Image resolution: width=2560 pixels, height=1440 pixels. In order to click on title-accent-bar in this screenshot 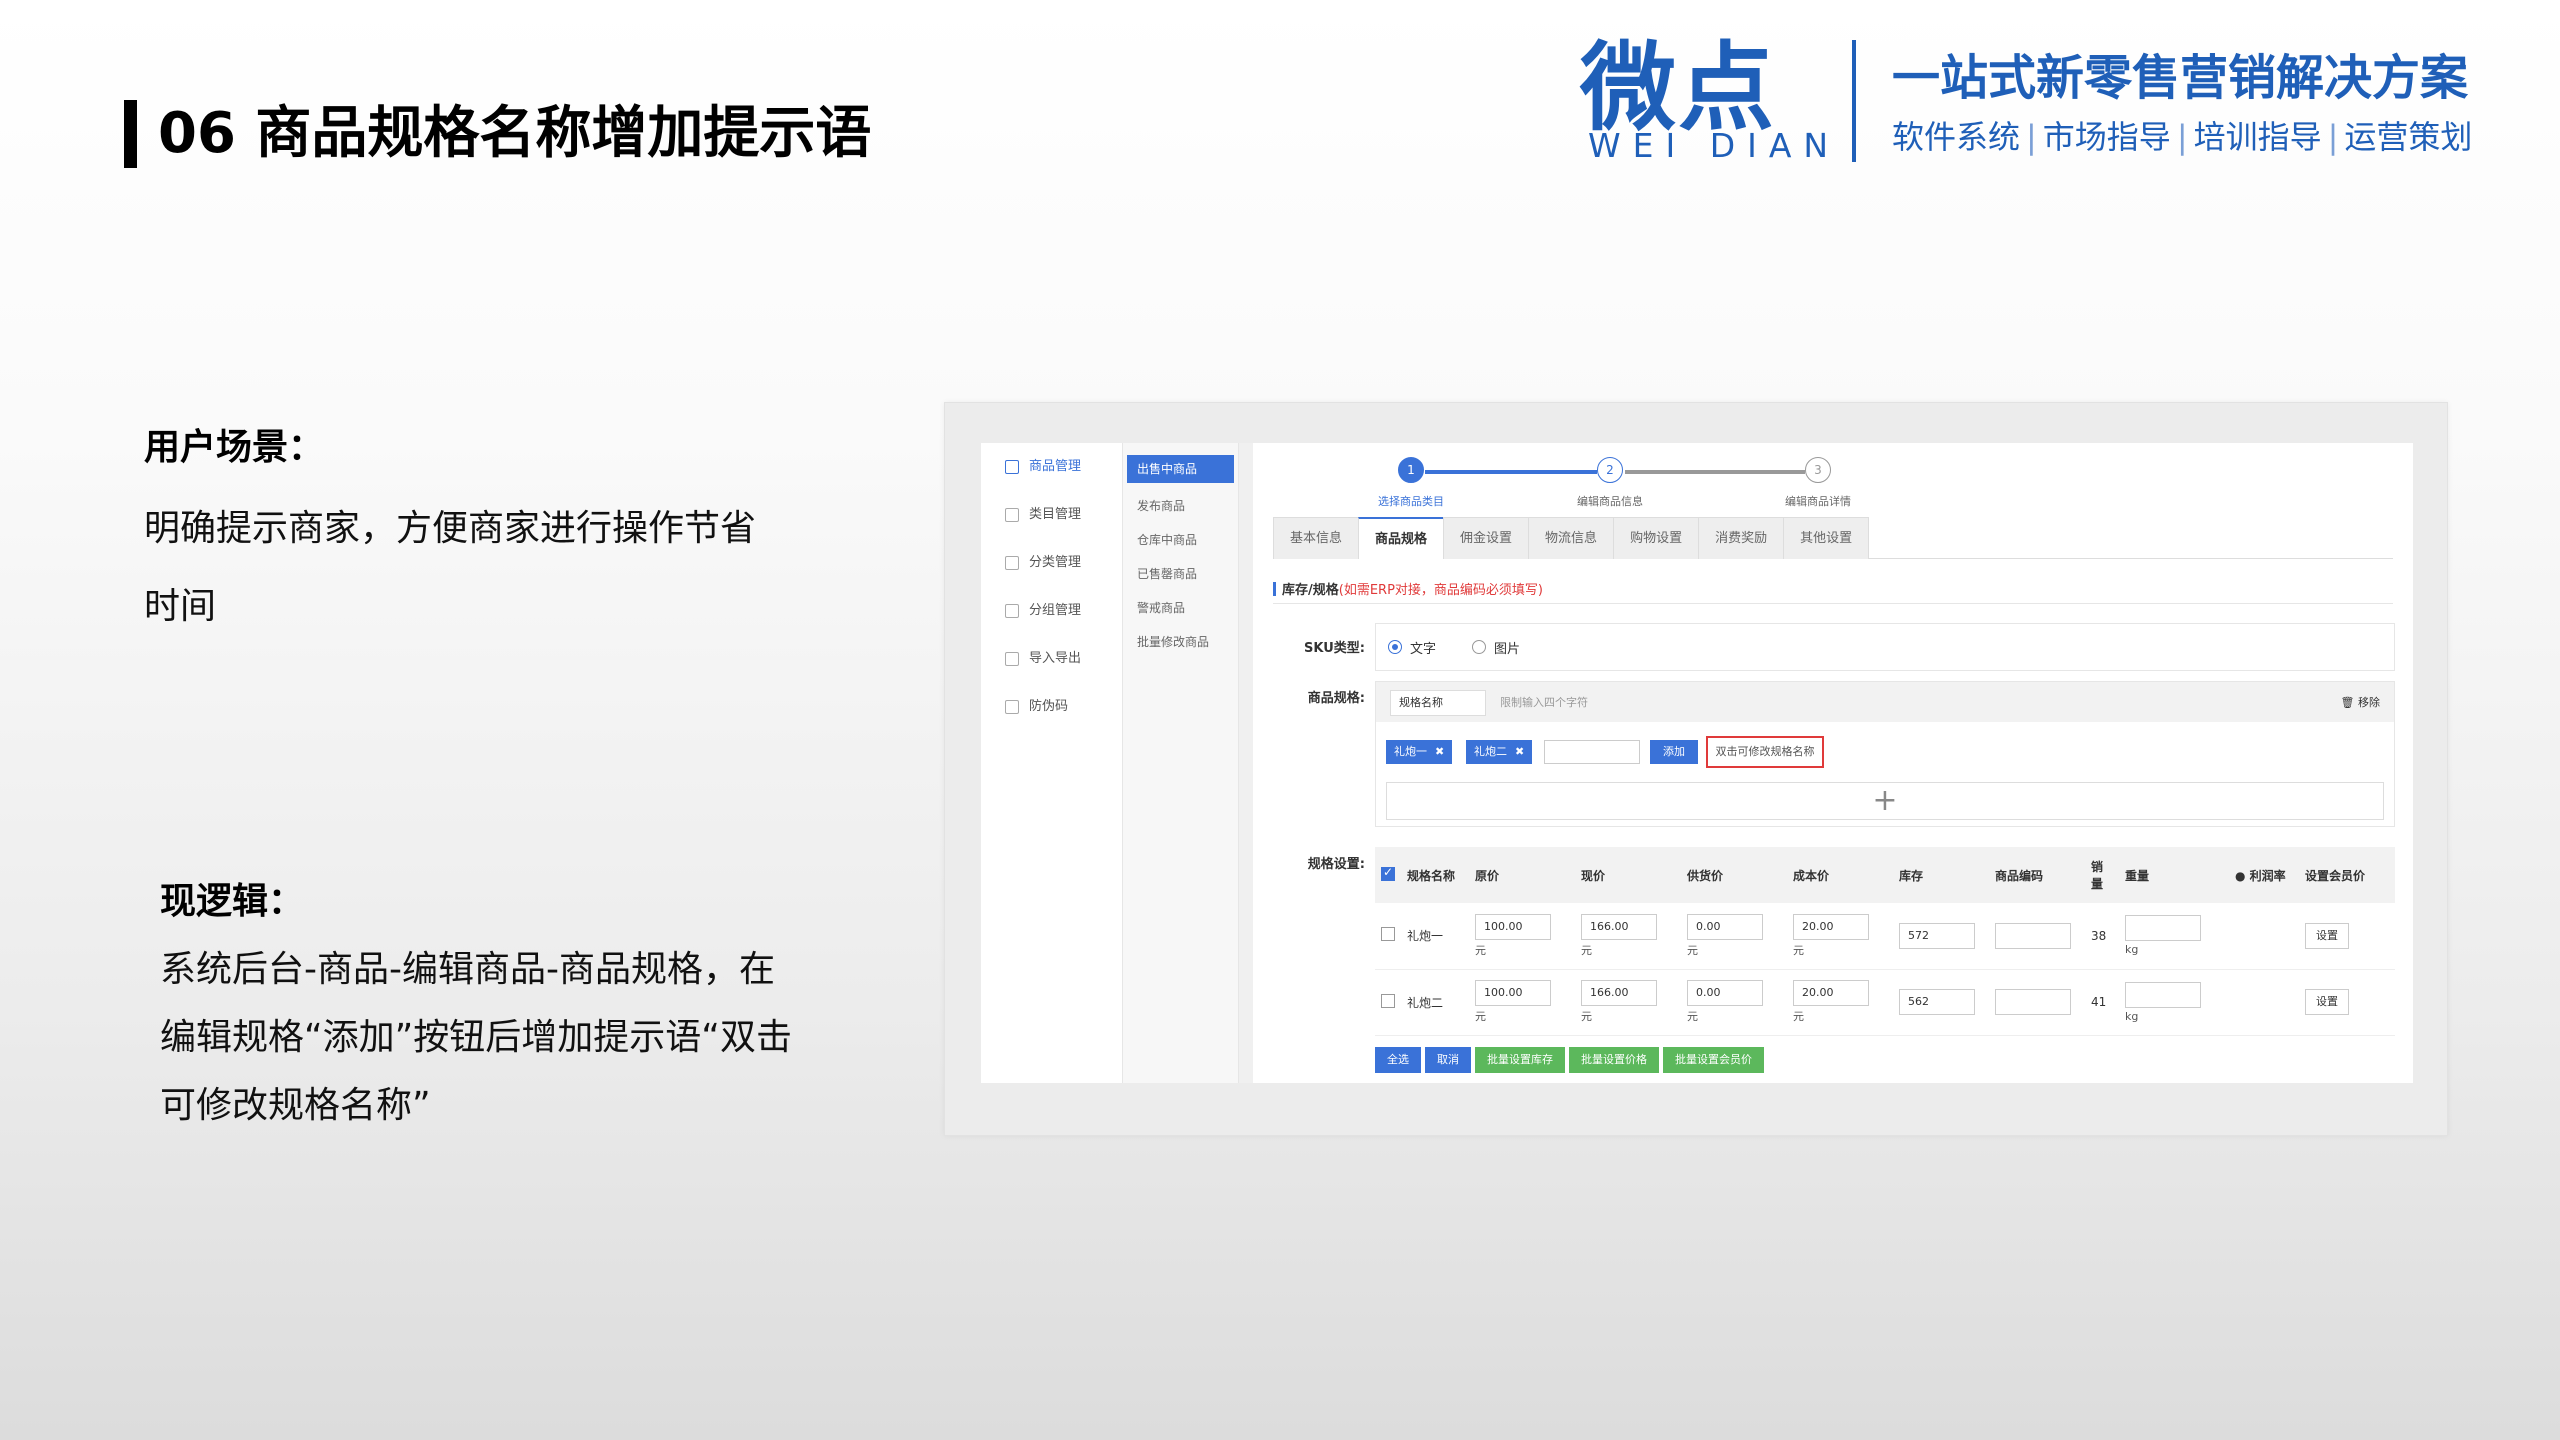, I will do `click(130, 134)`.